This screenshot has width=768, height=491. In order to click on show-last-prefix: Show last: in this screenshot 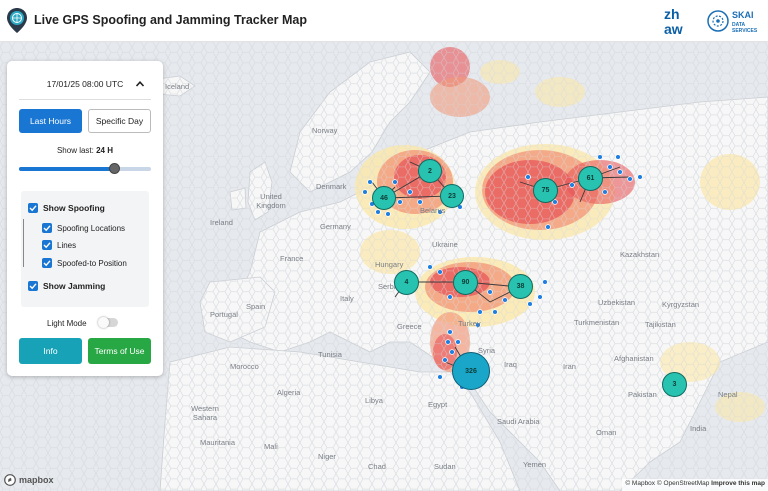, I will do `click(75, 150)`.